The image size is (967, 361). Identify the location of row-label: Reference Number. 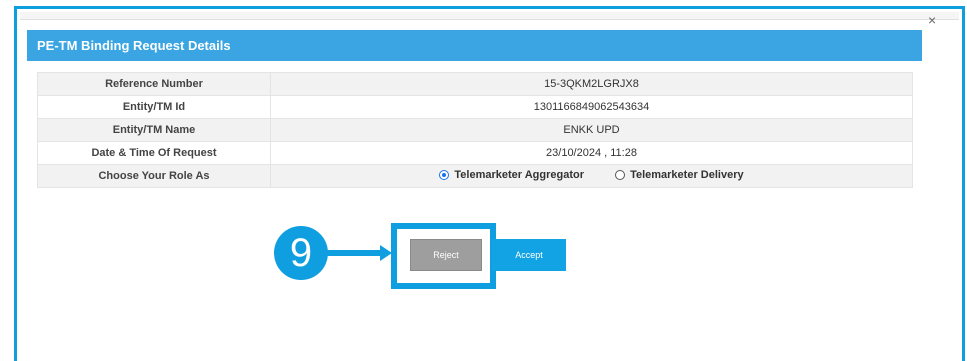
(154, 84).